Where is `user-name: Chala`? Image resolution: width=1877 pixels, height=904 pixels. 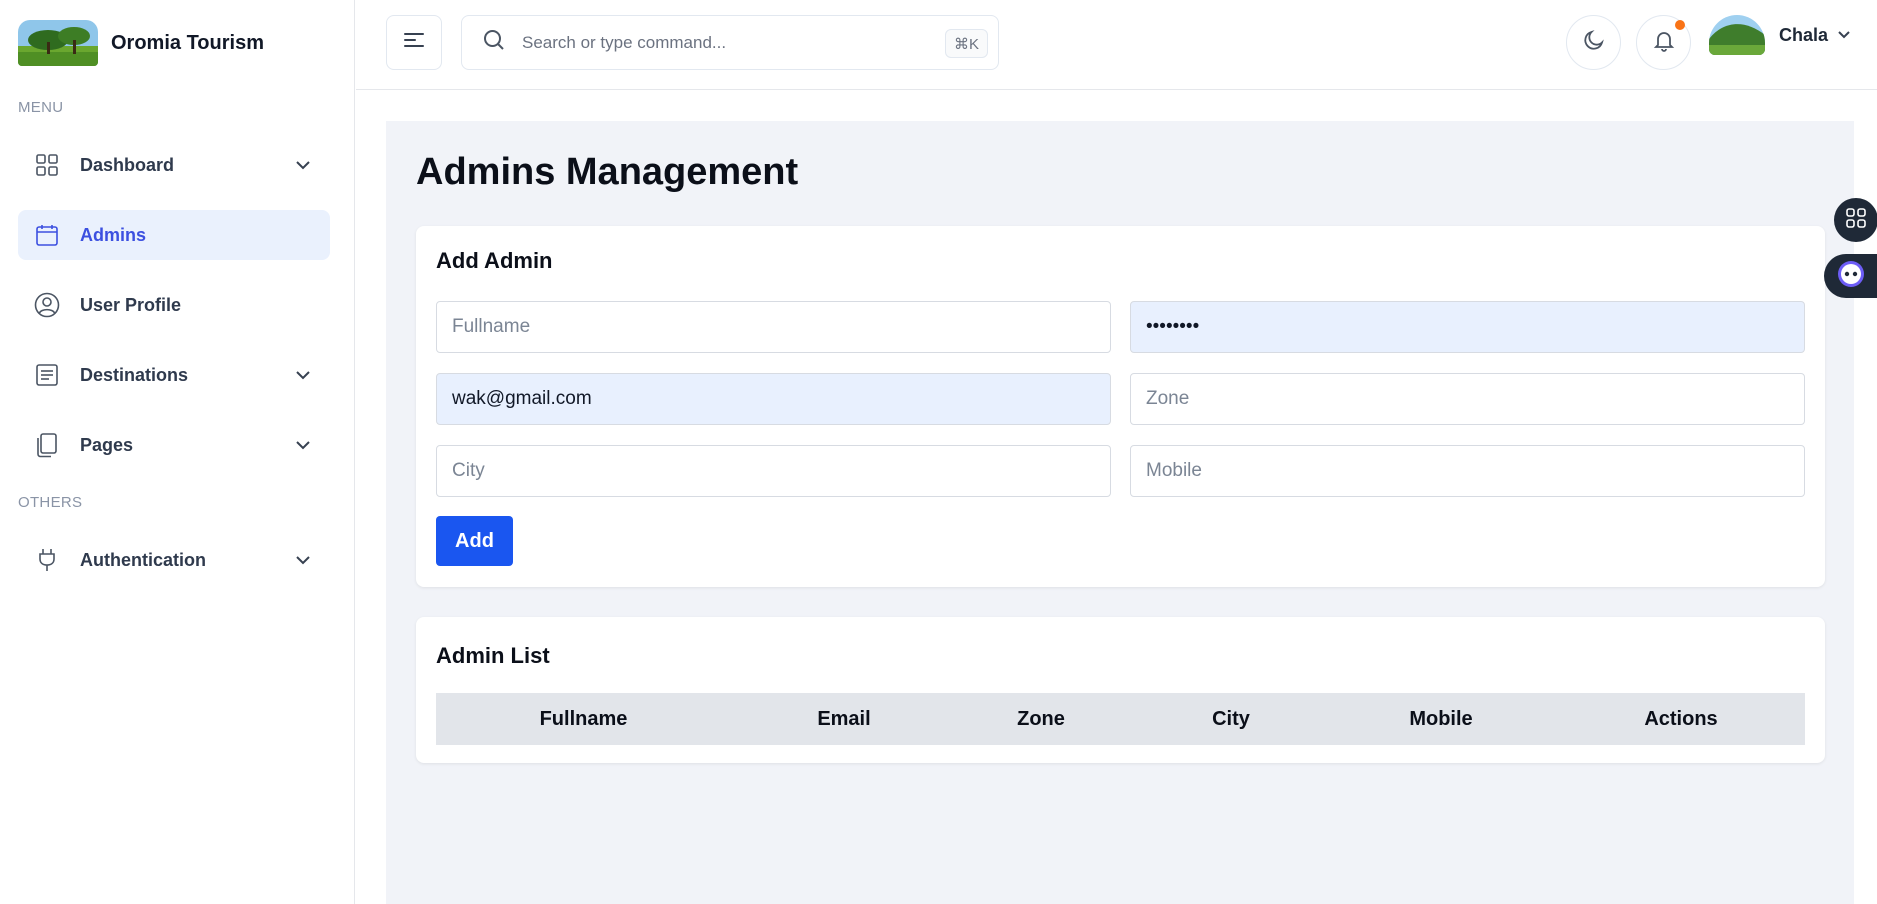
user-name: Chala is located at coordinates (1804, 34).